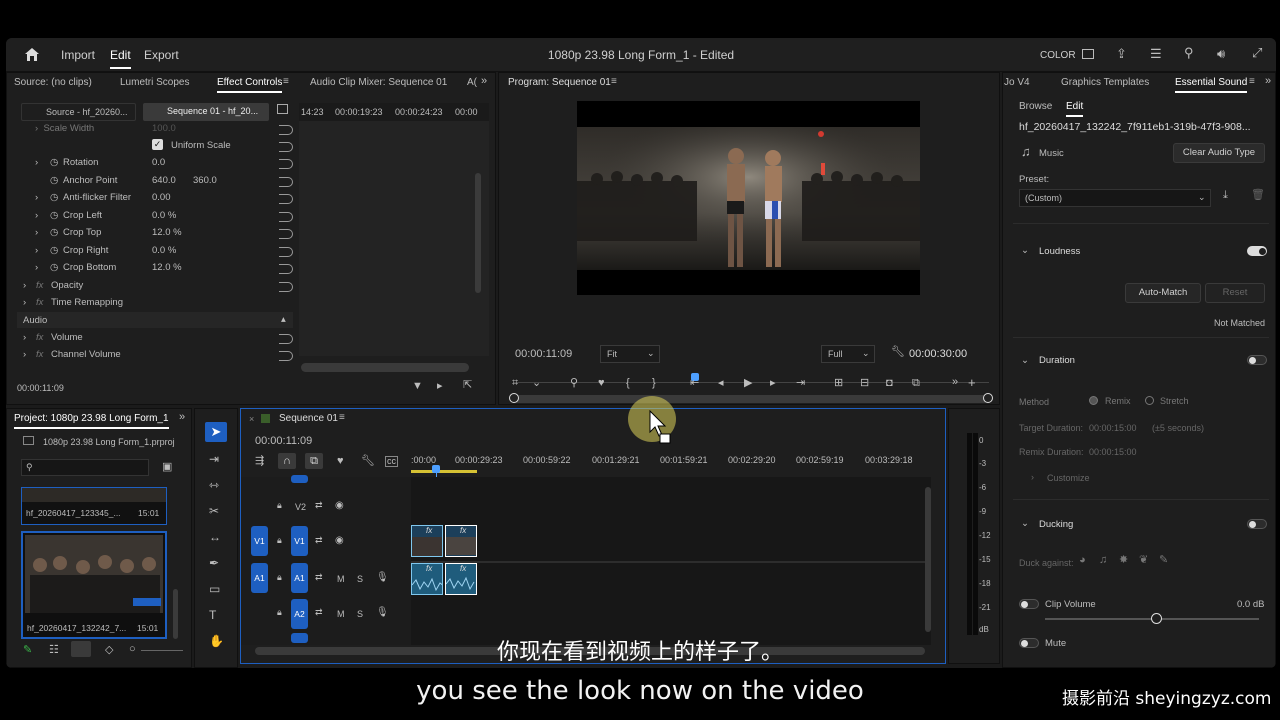  Describe the element at coordinates (1025, 250) in the screenshot. I see `loudness-chevron: ⌄` at that location.